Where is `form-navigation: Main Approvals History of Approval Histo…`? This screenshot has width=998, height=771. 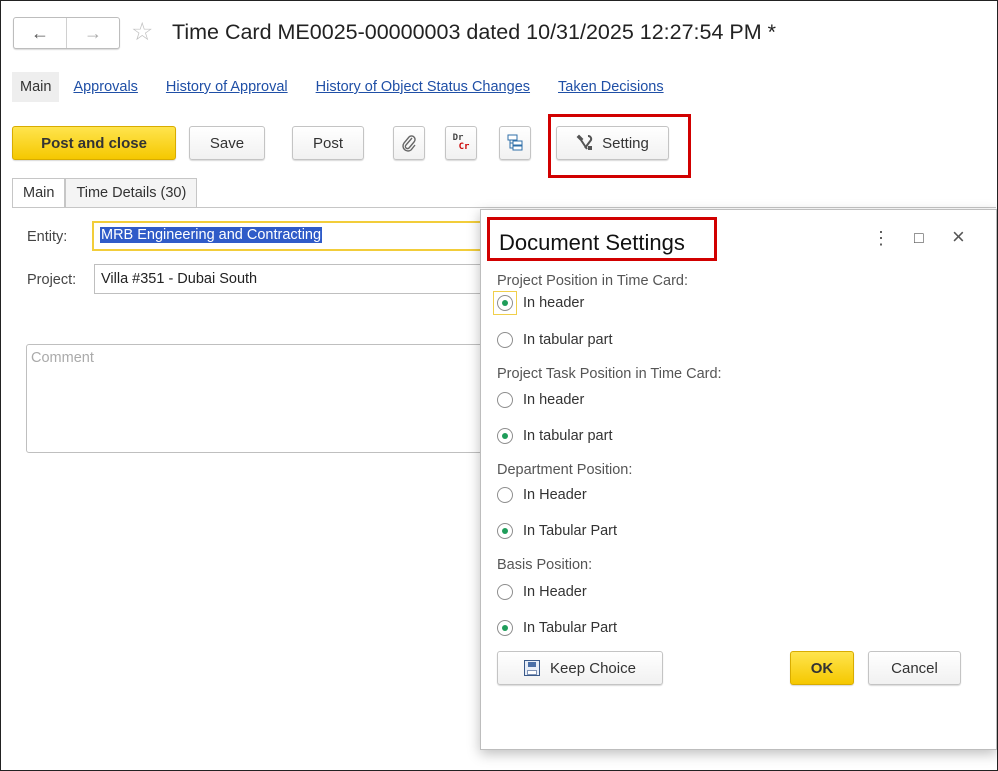
form-navigation: Main Approvals History of Approval Histo… is located at coordinates (352, 87).